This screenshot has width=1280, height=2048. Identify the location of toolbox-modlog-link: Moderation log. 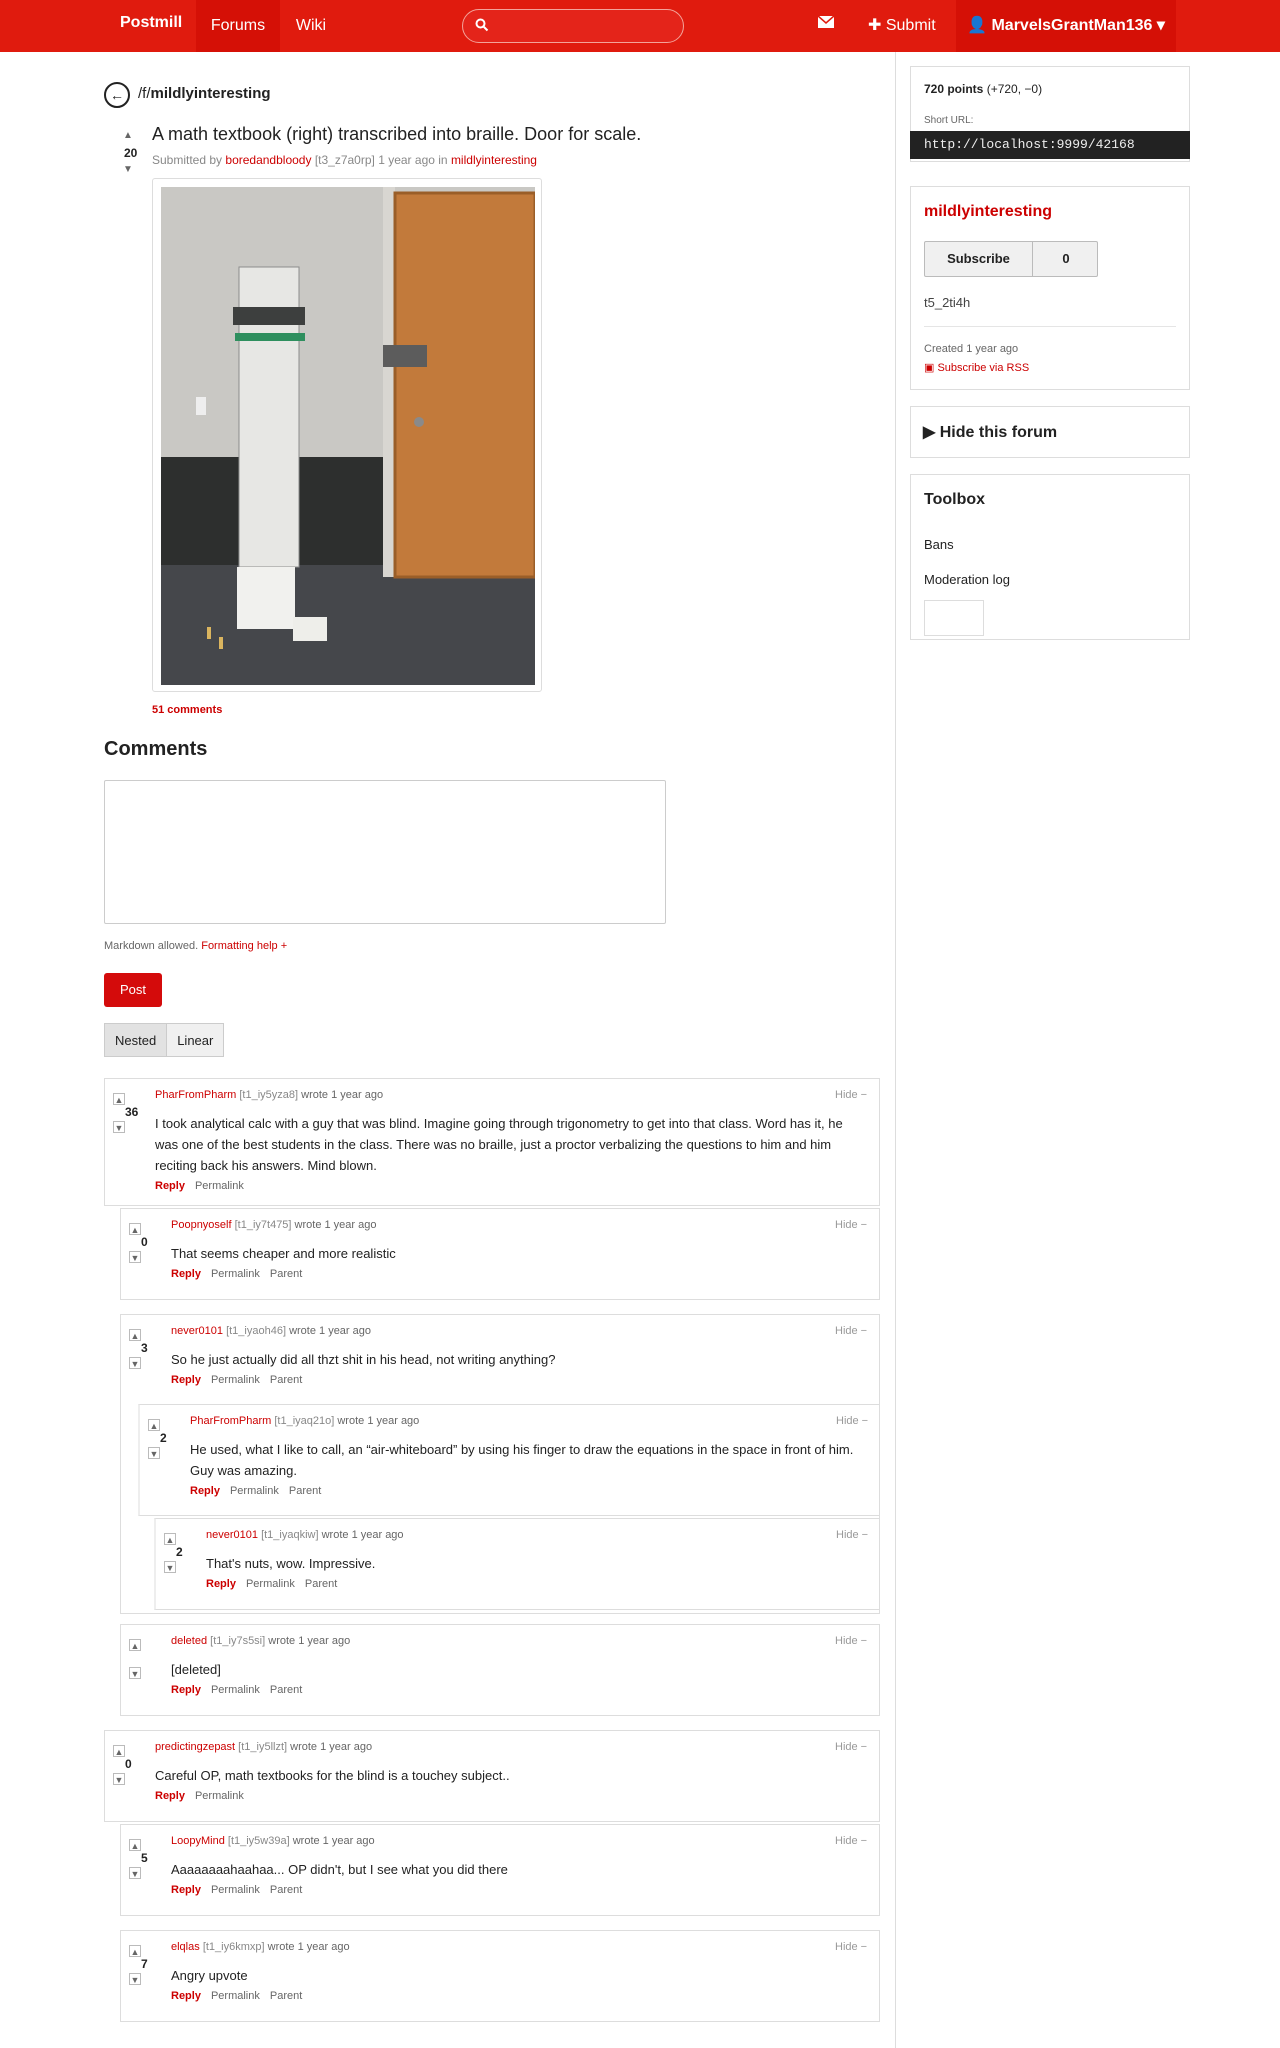
(1050, 580).